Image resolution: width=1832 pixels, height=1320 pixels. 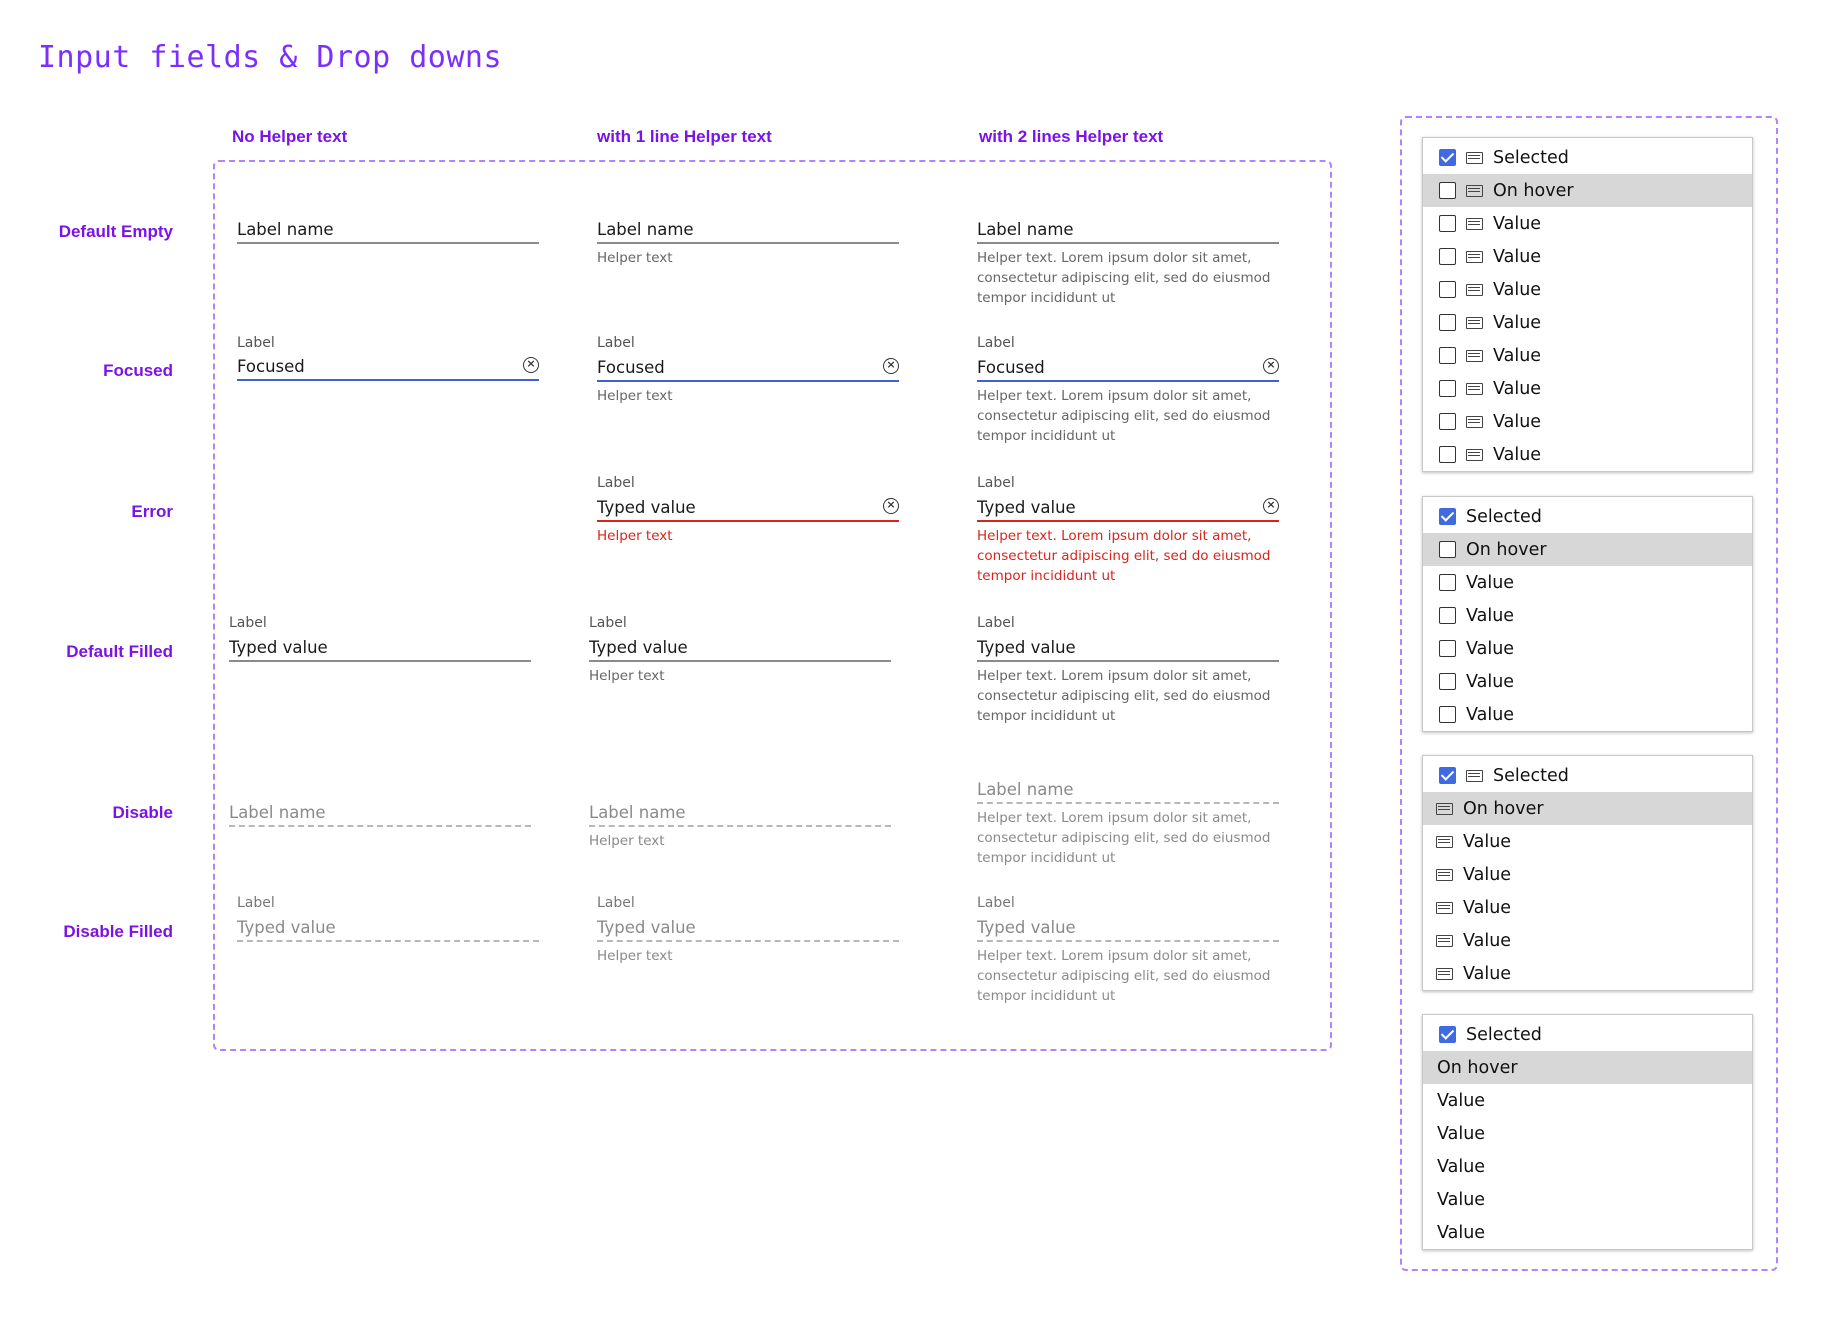 I want to click on text-field-default-filled: Label Typed value, so click(x=380, y=640).